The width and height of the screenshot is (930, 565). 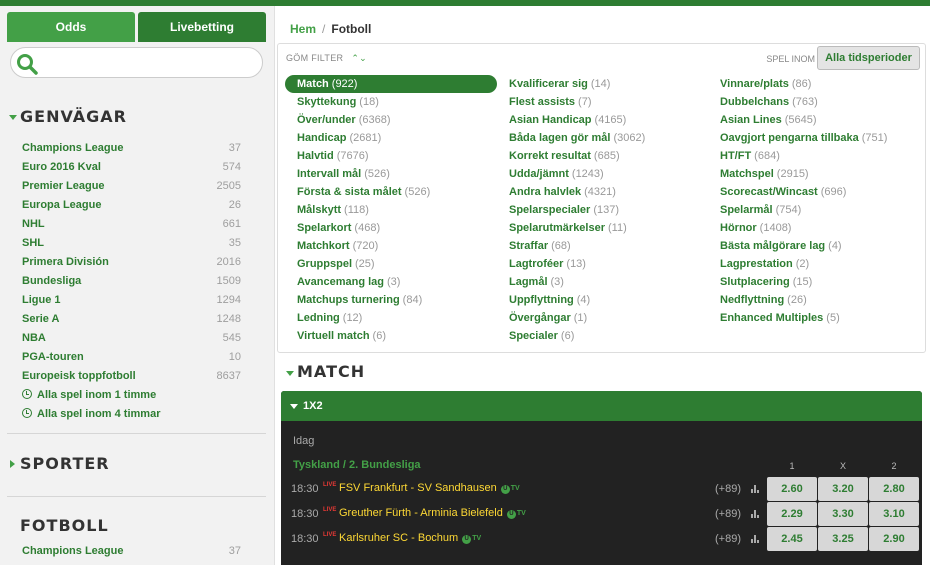 What do you see at coordinates (576, 264) in the screenshot?
I see `market-count: (13)` at bounding box center [576, 264].